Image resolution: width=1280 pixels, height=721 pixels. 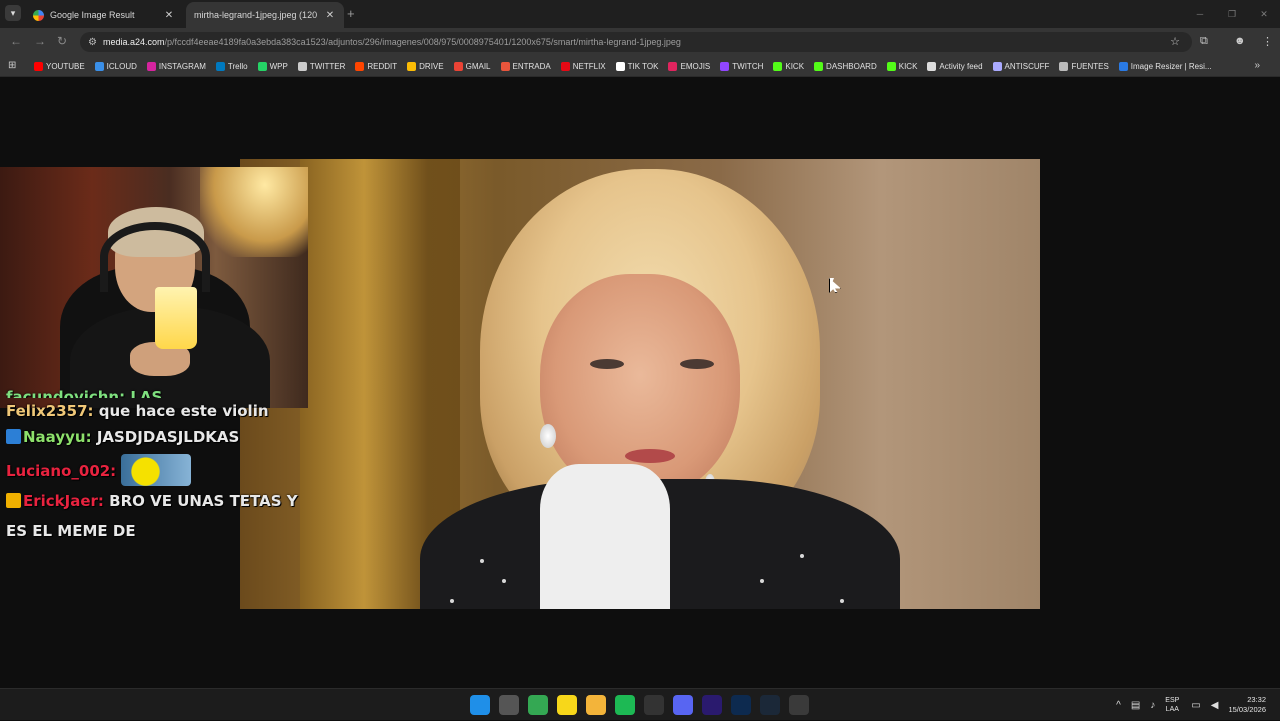 What do you see at coordinates (596, 705) in the screenshot?
I see `file-explorer-icon` at bounding box center [596, 705].